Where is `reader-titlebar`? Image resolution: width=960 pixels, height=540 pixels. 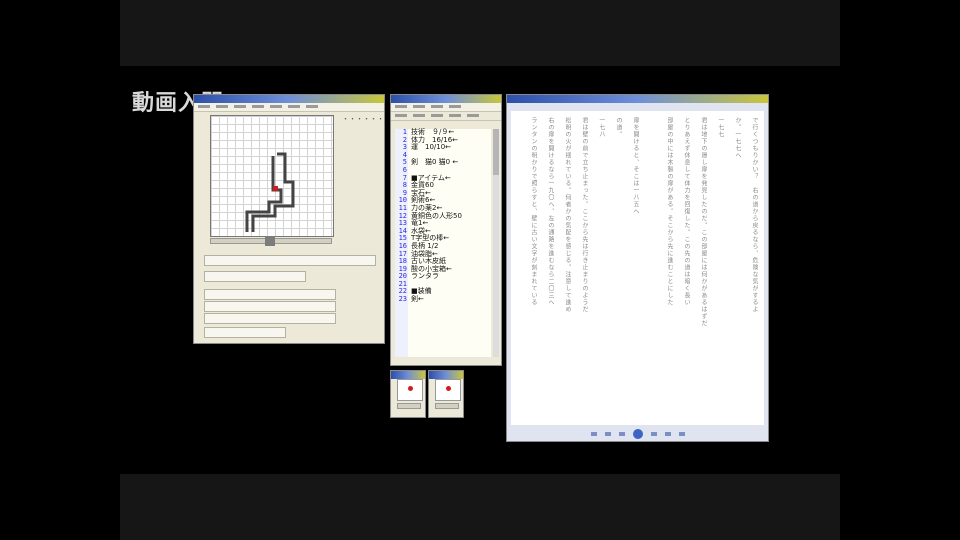
reader-titlebar is located at coordinates (637, 99).